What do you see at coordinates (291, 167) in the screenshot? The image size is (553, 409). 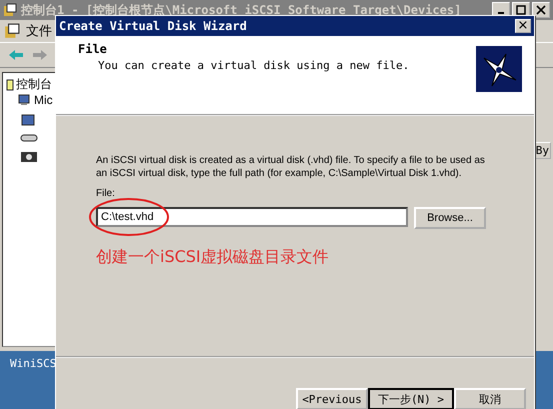 I see `description-text: An iSCSI virtual disk is created as a virtual disk (.vhd) file. To specify a file to be used as an iSCSI virtual disk, type the full path (for example, C:\Sample\Virtual Disk 1.vhd).` at bounding box center [291, 167].